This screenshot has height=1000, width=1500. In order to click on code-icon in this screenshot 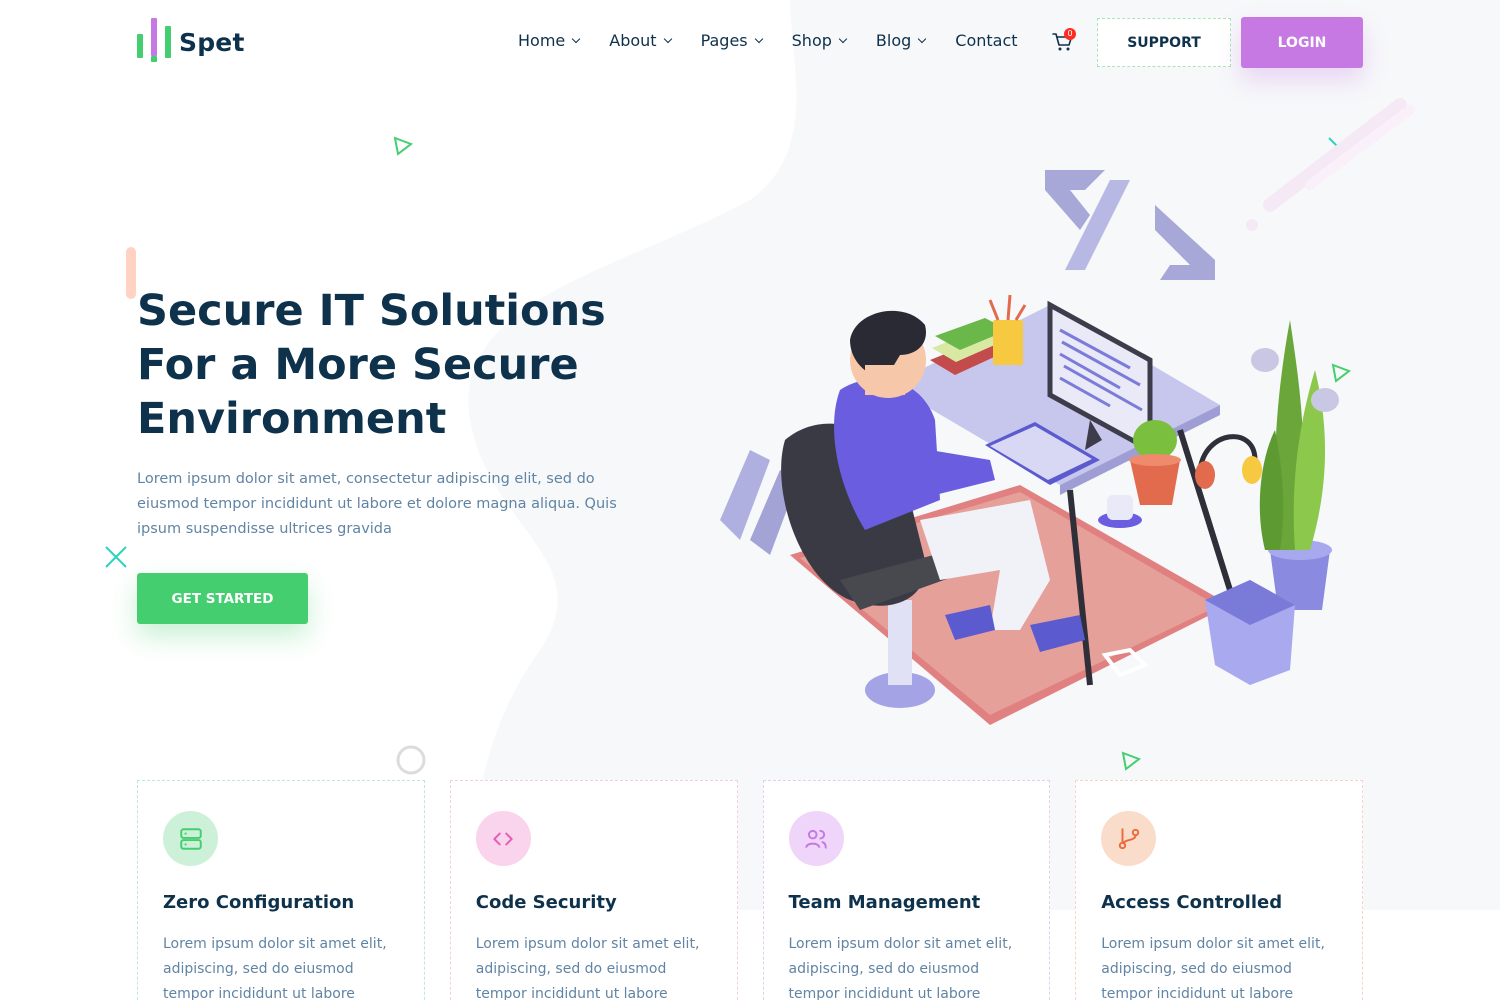, I will do `click(503, 838)`.